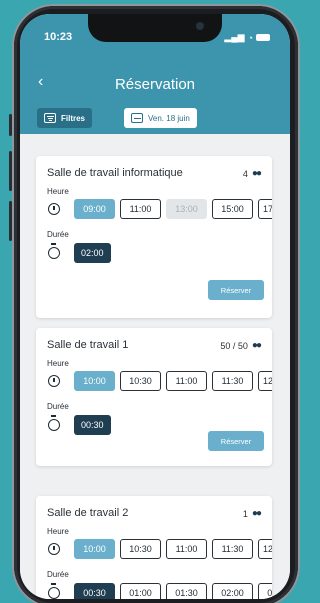 The image size is (320, 603). What do you see at coordinates (92, 253) in the screenshot?
I see `duration-value: 02:00` at bounding box center [92, 253].